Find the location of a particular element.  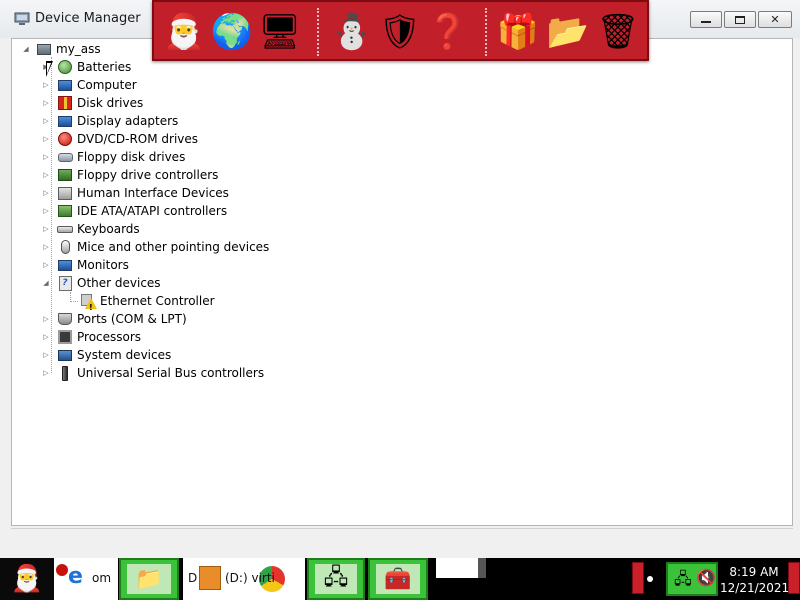

maximize-button is located at coordinates (740, 19).